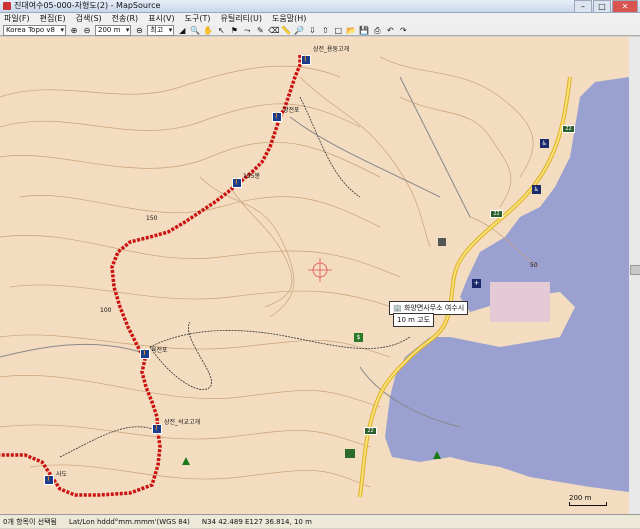 The height and width of the screenshot is (529, 640). I want to click on waypoint-tool-icon: ⚑, so click(234, 30).